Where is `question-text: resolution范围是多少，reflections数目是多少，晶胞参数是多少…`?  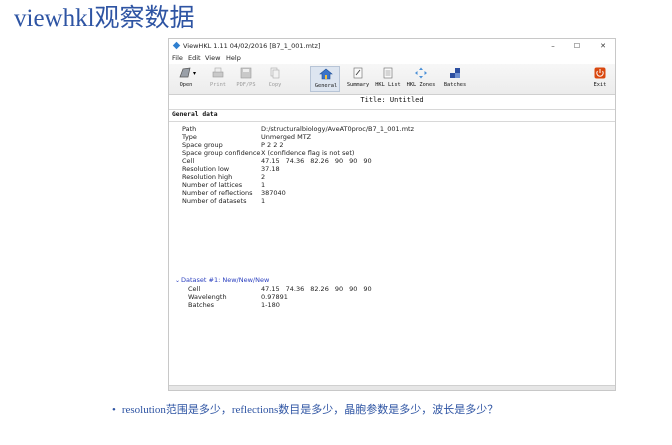 question-text: resolution范围是多少，reflections数目是多少，晶胞参数是多少… is located at coordinates (310, 410).